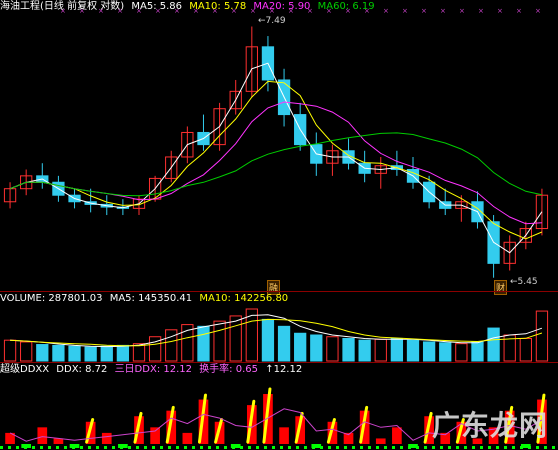 The height and width of the screenshot is (450, 558). What do you see at coordinates (157, 6) in the screenshot?
I see `ma5-value: MA5: 5.86` at bounding box center [157, 6].